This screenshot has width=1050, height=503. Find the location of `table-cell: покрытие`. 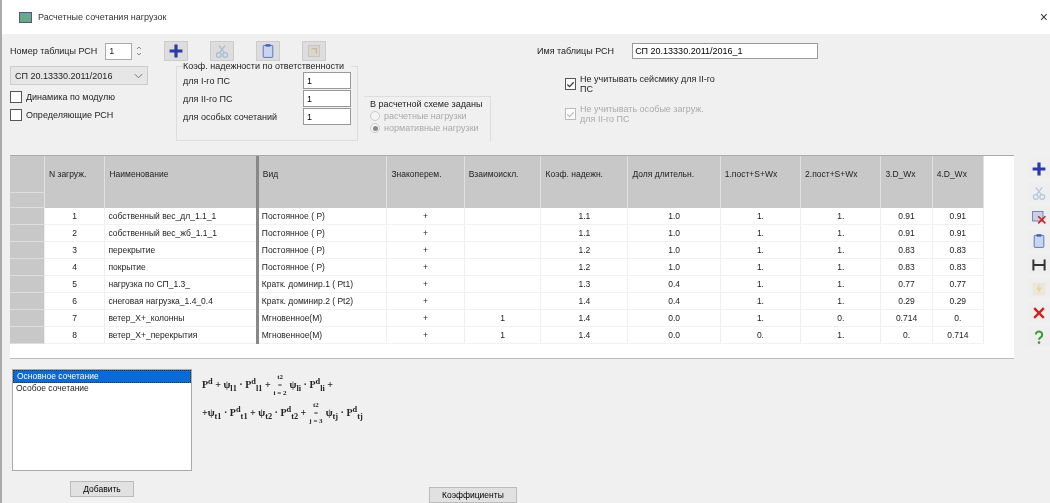

table-cell: покрытие is located at coordinates (181, 267).